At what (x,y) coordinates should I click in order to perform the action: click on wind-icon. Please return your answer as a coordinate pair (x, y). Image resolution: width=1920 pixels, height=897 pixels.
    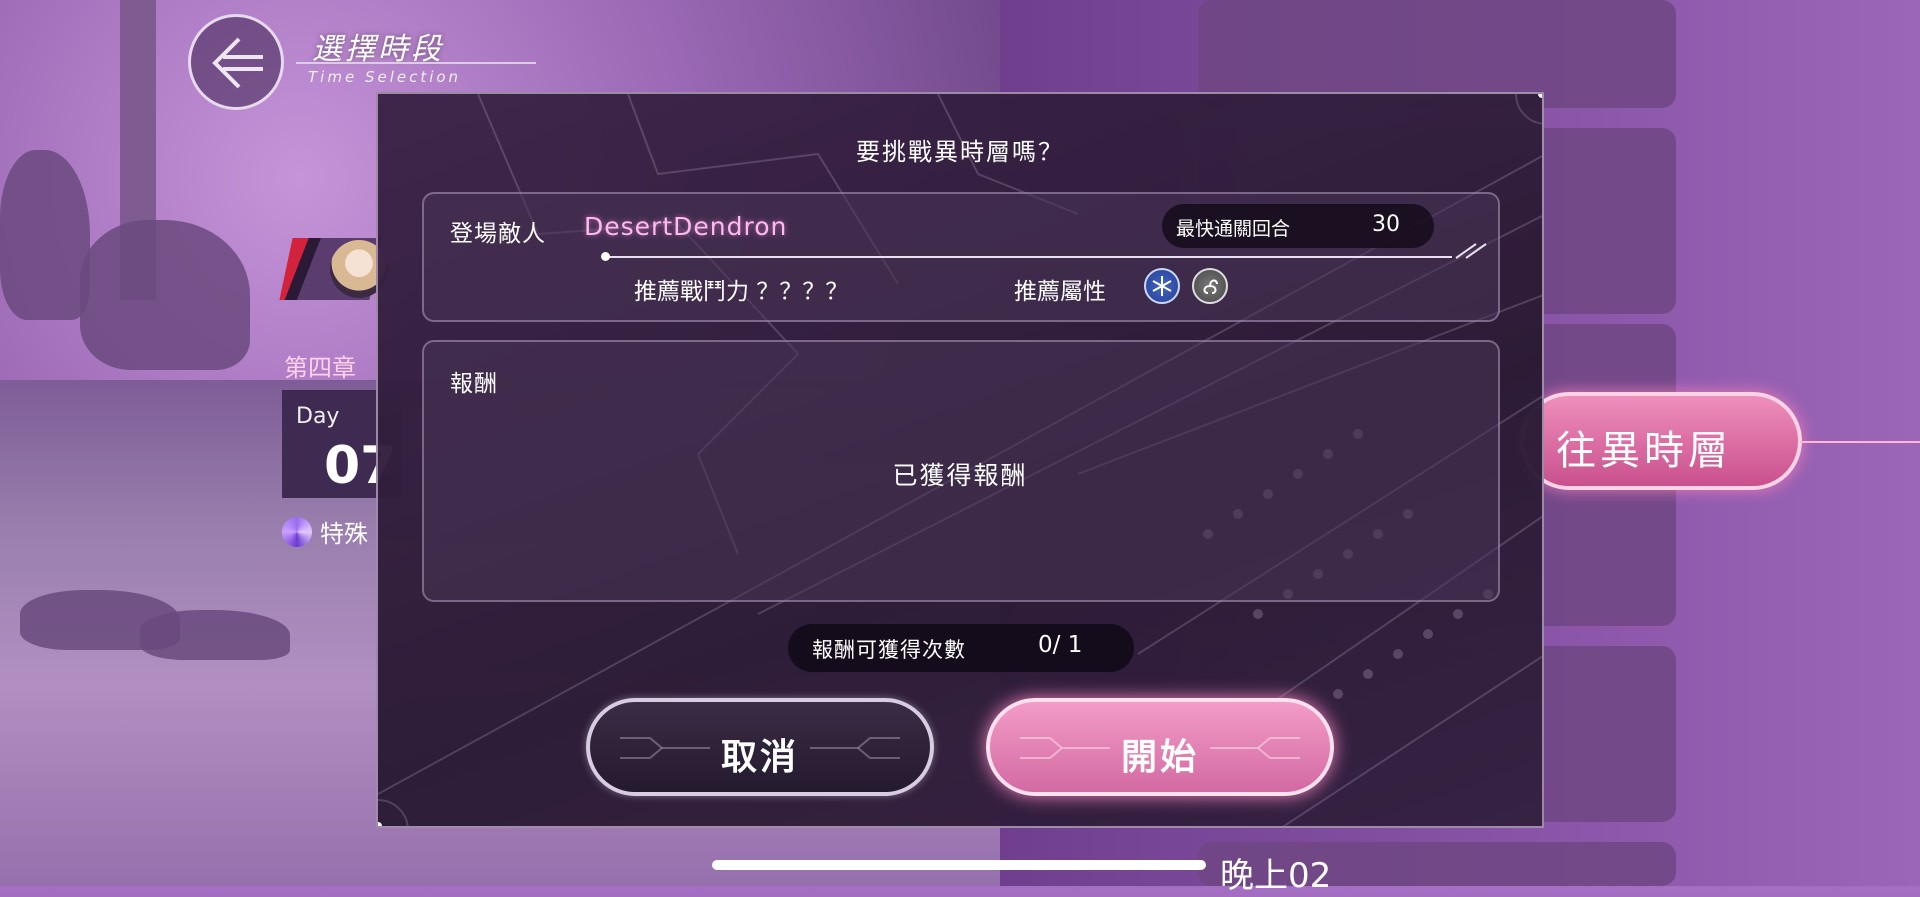
    Looking at the image, I should click on (1210, 286).